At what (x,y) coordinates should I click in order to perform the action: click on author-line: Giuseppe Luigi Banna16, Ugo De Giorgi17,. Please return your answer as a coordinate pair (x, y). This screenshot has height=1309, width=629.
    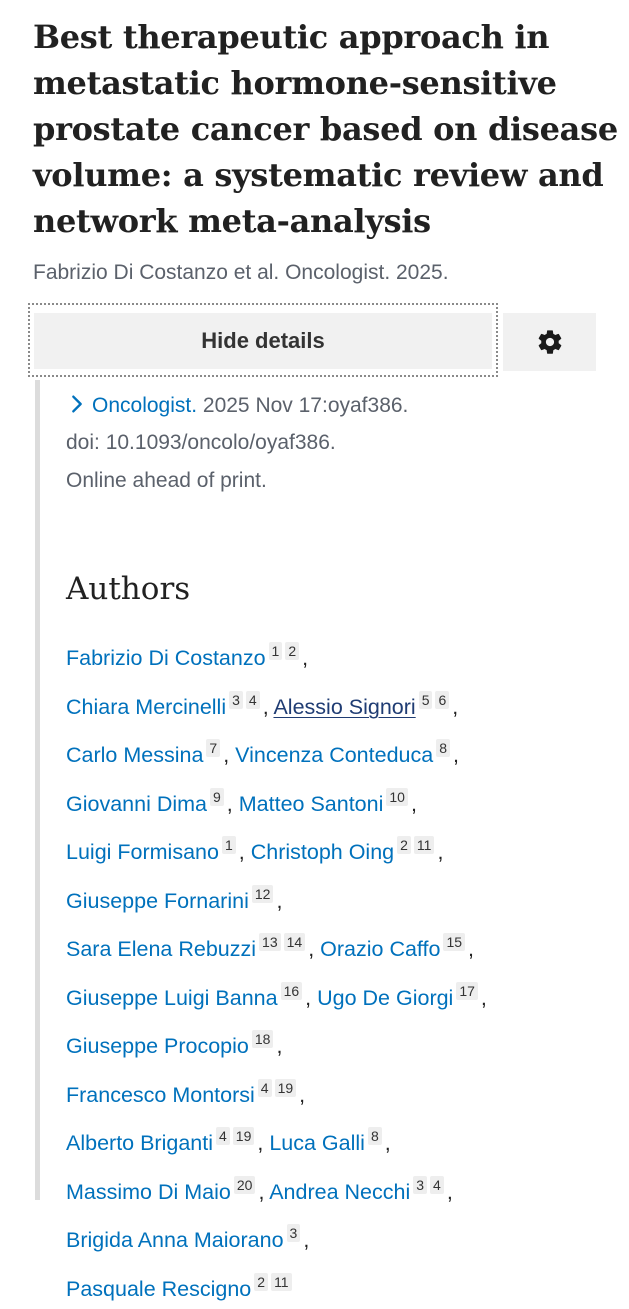
    Looking at the image, I should click on (343, 994).